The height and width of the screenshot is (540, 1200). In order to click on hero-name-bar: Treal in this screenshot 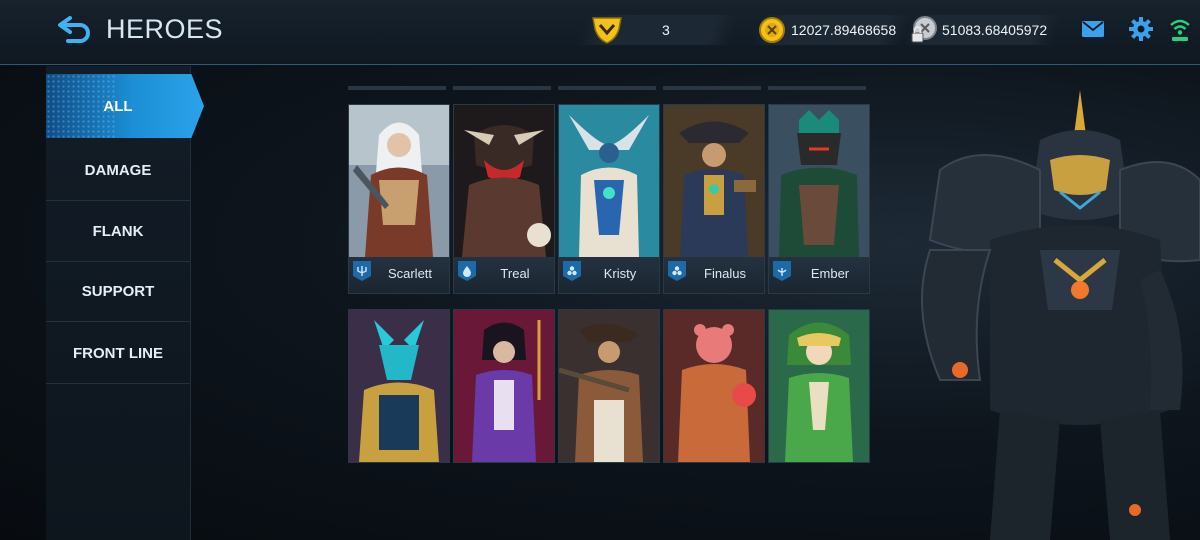, I will do `click(504, 275)`.